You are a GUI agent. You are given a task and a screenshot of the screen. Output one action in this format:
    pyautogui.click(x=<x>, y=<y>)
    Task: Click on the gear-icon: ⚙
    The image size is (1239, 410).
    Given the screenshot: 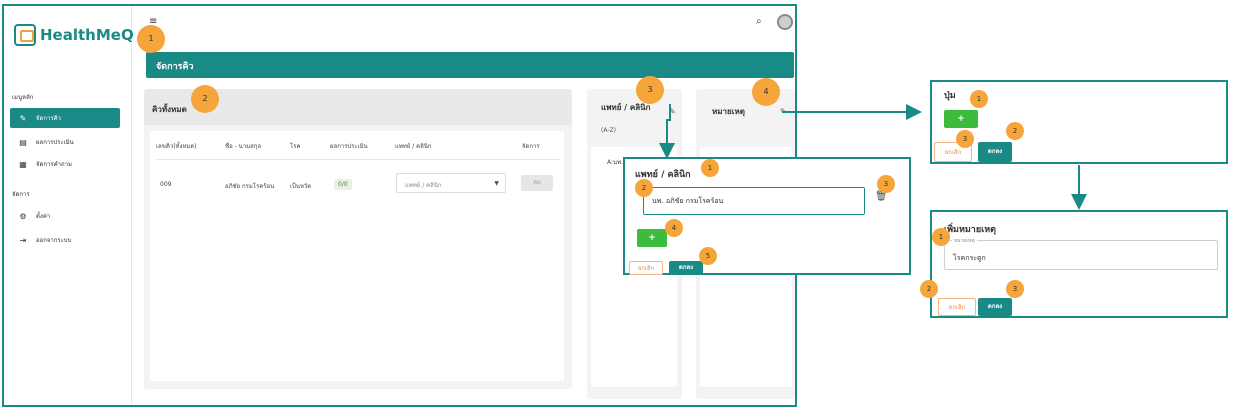 What is the action you would take?
    pyautogui.click(x=23, y=216)
    